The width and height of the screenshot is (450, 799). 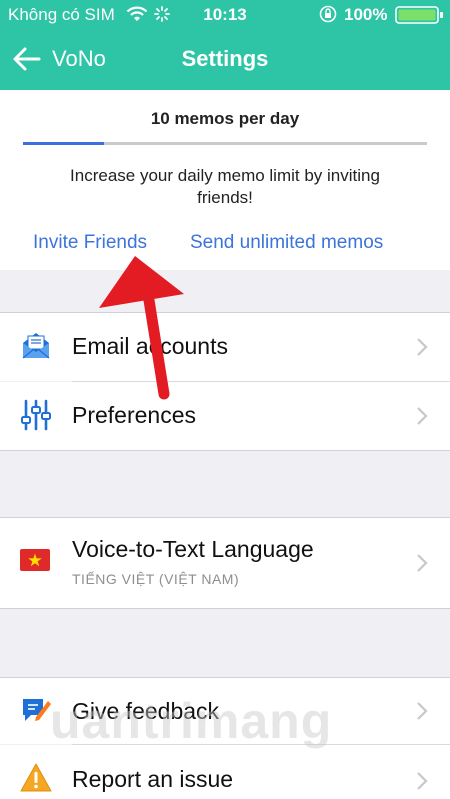 I want to click on feedback-icon, so click(x=37, y=710).